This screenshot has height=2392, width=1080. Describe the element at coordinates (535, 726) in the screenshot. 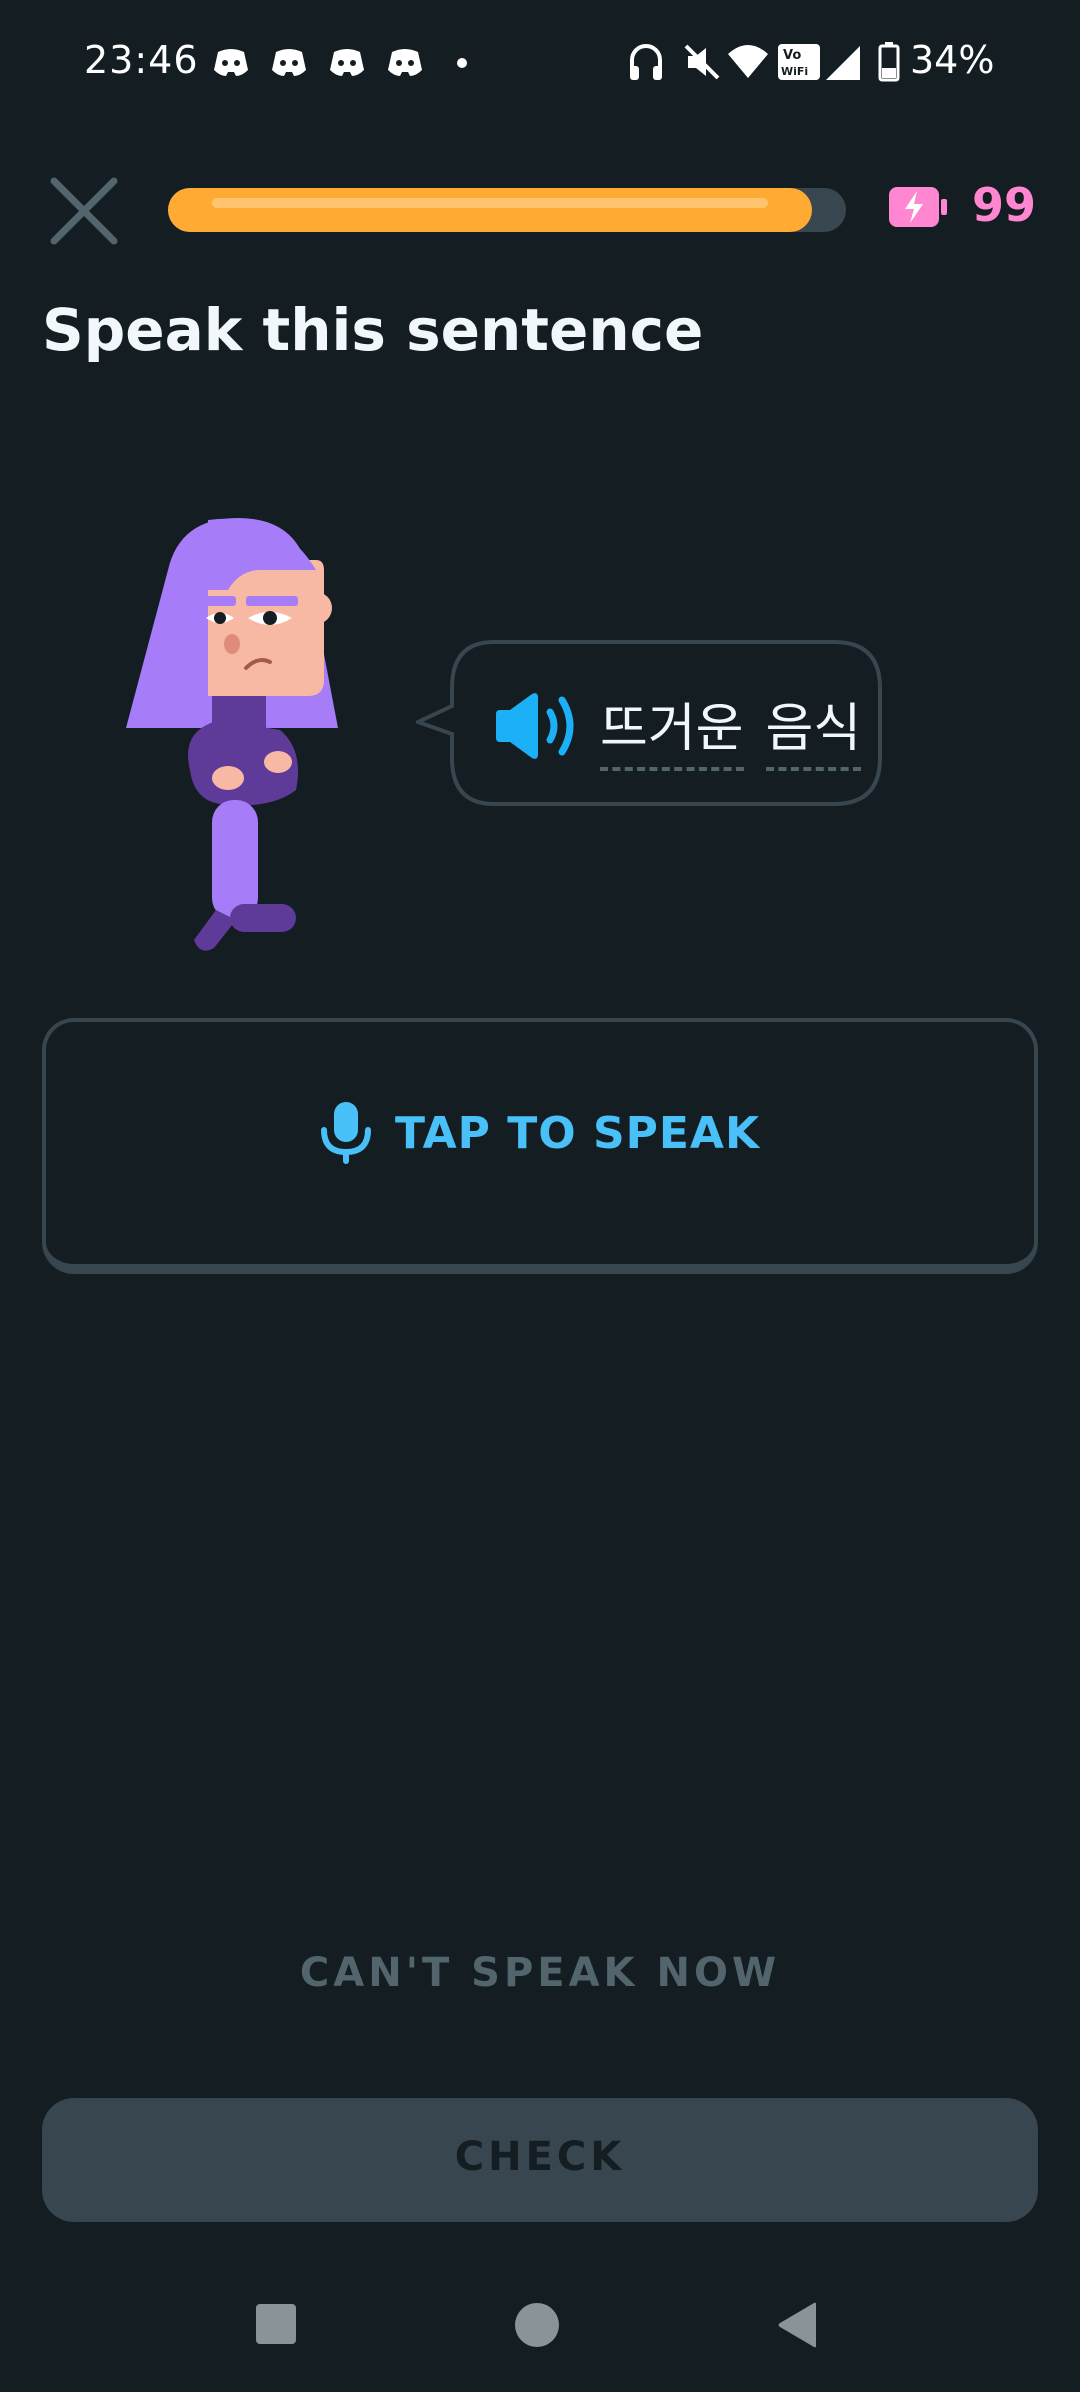

I see `speaker-icon` at that location.